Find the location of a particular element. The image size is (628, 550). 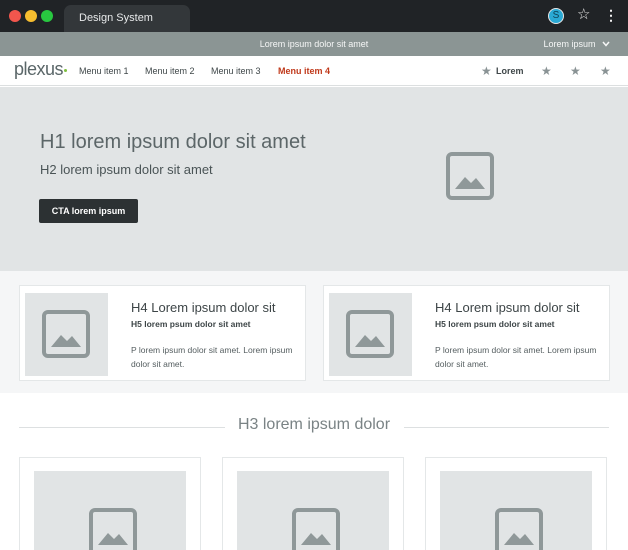

minimize-window-button is located at coordinates (31, 16).